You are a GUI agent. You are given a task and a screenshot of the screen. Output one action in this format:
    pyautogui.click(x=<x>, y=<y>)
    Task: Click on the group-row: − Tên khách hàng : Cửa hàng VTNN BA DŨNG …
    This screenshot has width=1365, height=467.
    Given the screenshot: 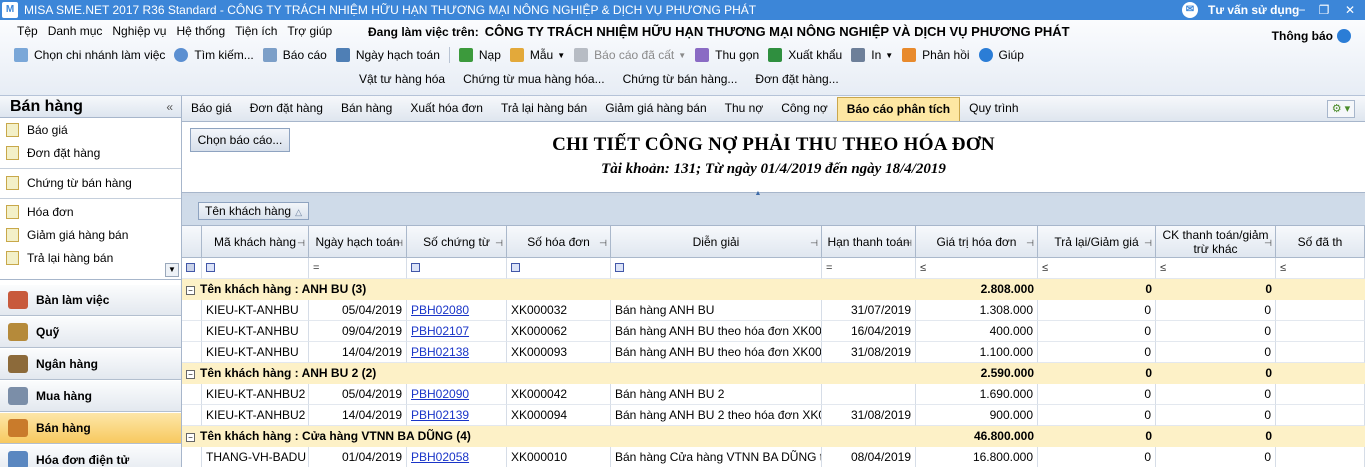 What is the action you would take?
    pyautogui.click(x=773, y=436)
    